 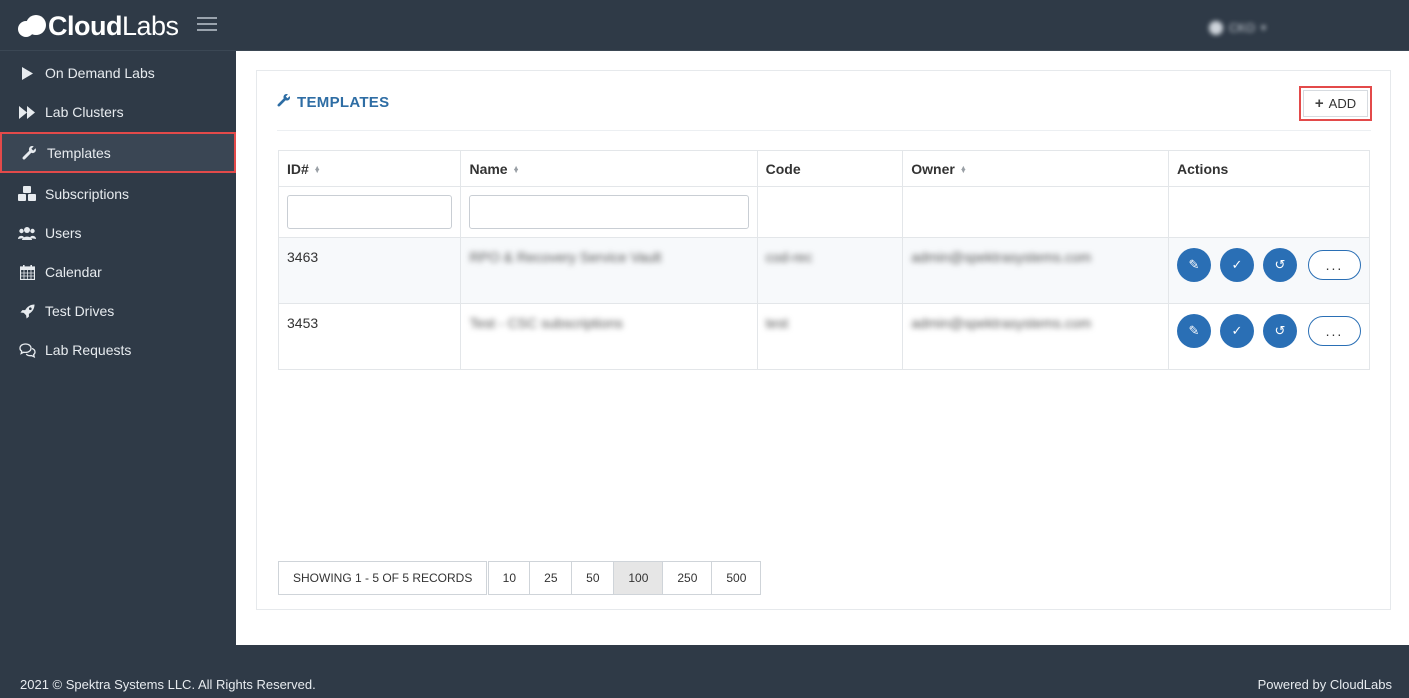 I want to click on cloud-icon, so click(x=32, y=26).